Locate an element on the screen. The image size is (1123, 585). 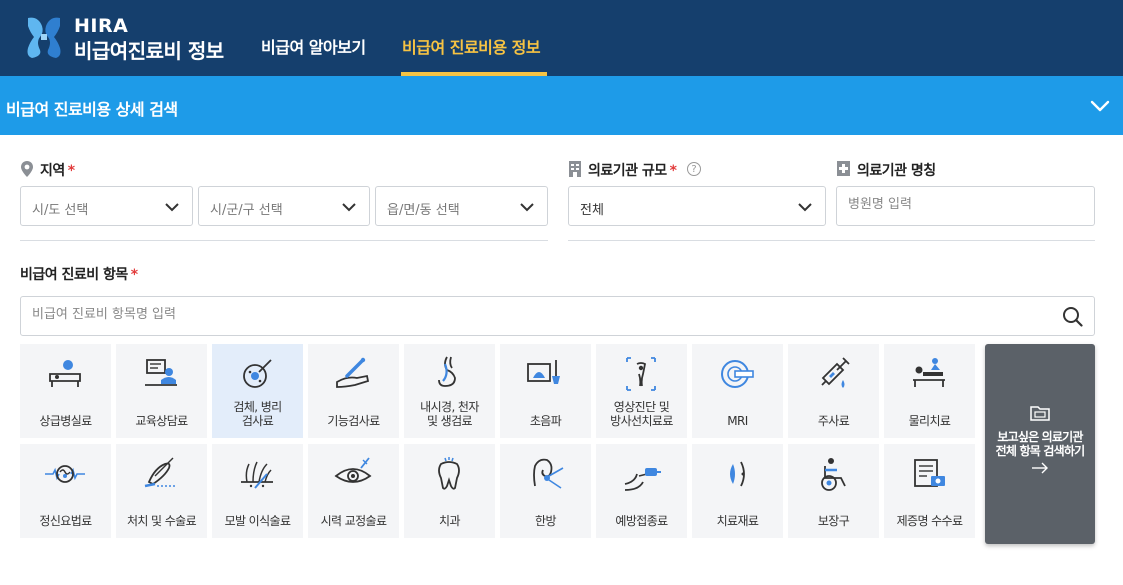
category-tile-endoscopy: 내시경, 천자 및 생검료 is located at coordinates (449, 391).